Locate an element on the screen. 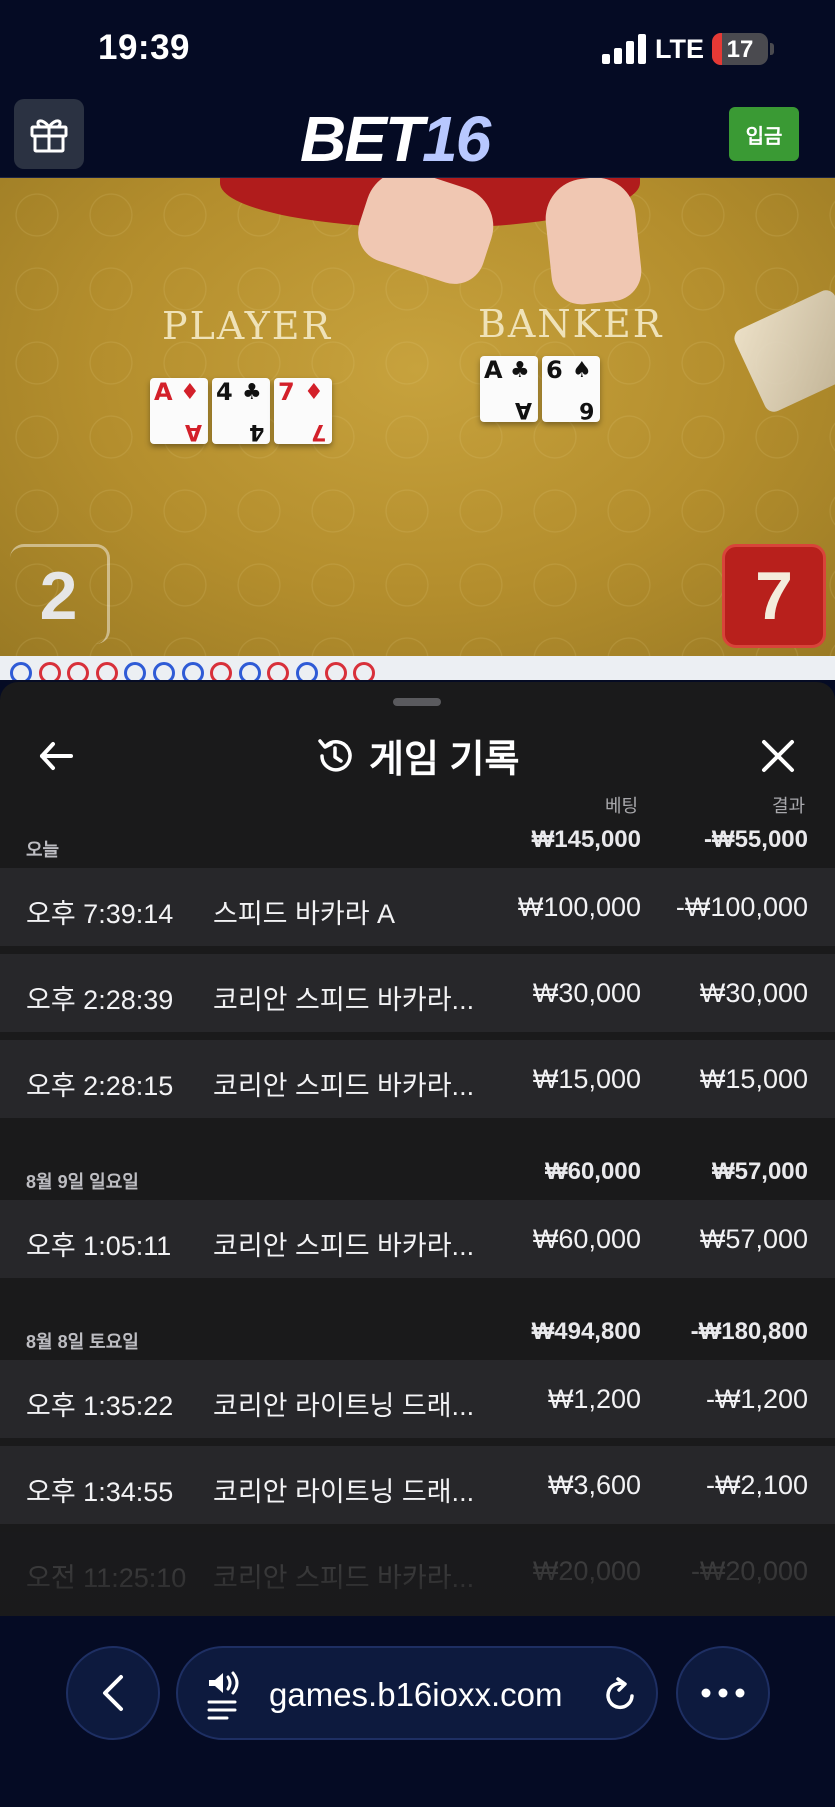  chevron-left-icon is located at coordinates (113, 1693).